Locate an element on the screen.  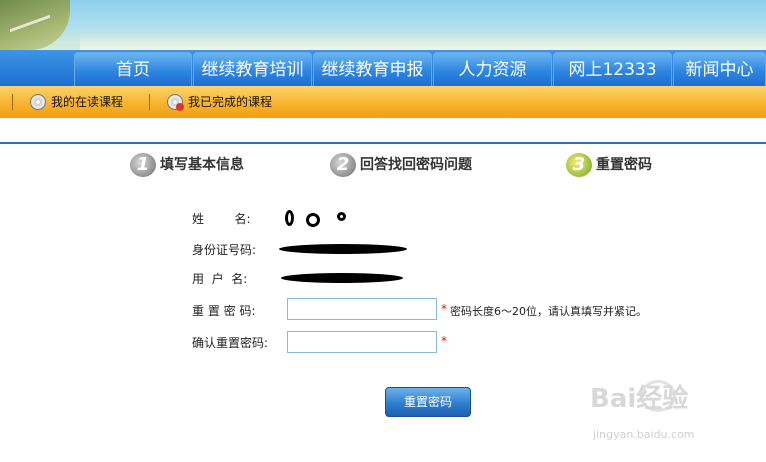
spacer-bar is located at coordinates (383, 130).